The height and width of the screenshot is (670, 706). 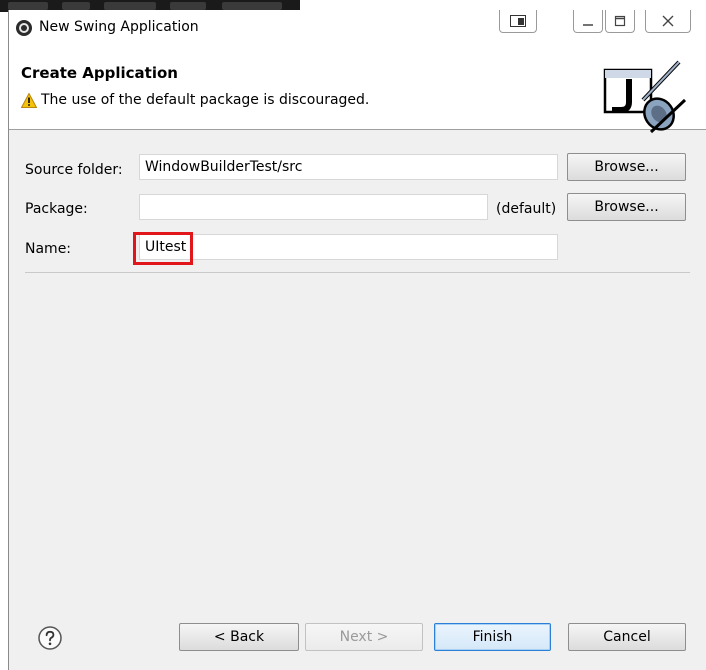 What do you see at coordinates (348, 247) in the screenshot?
I see `name-input: UItest` at bounding box center [348, 247].